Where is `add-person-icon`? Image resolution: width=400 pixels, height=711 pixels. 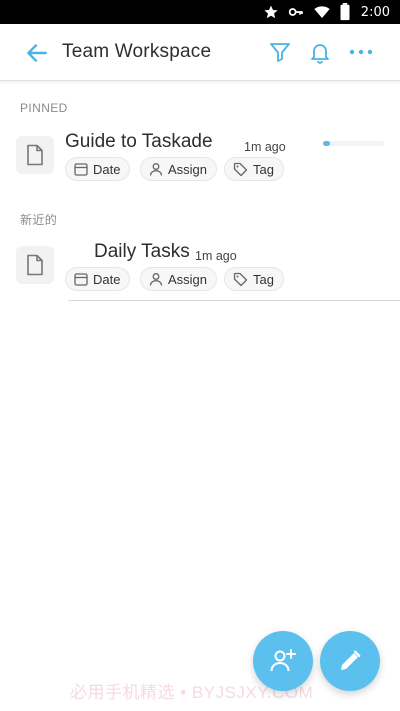
add-person-icon is located at coordinates (283, 660).